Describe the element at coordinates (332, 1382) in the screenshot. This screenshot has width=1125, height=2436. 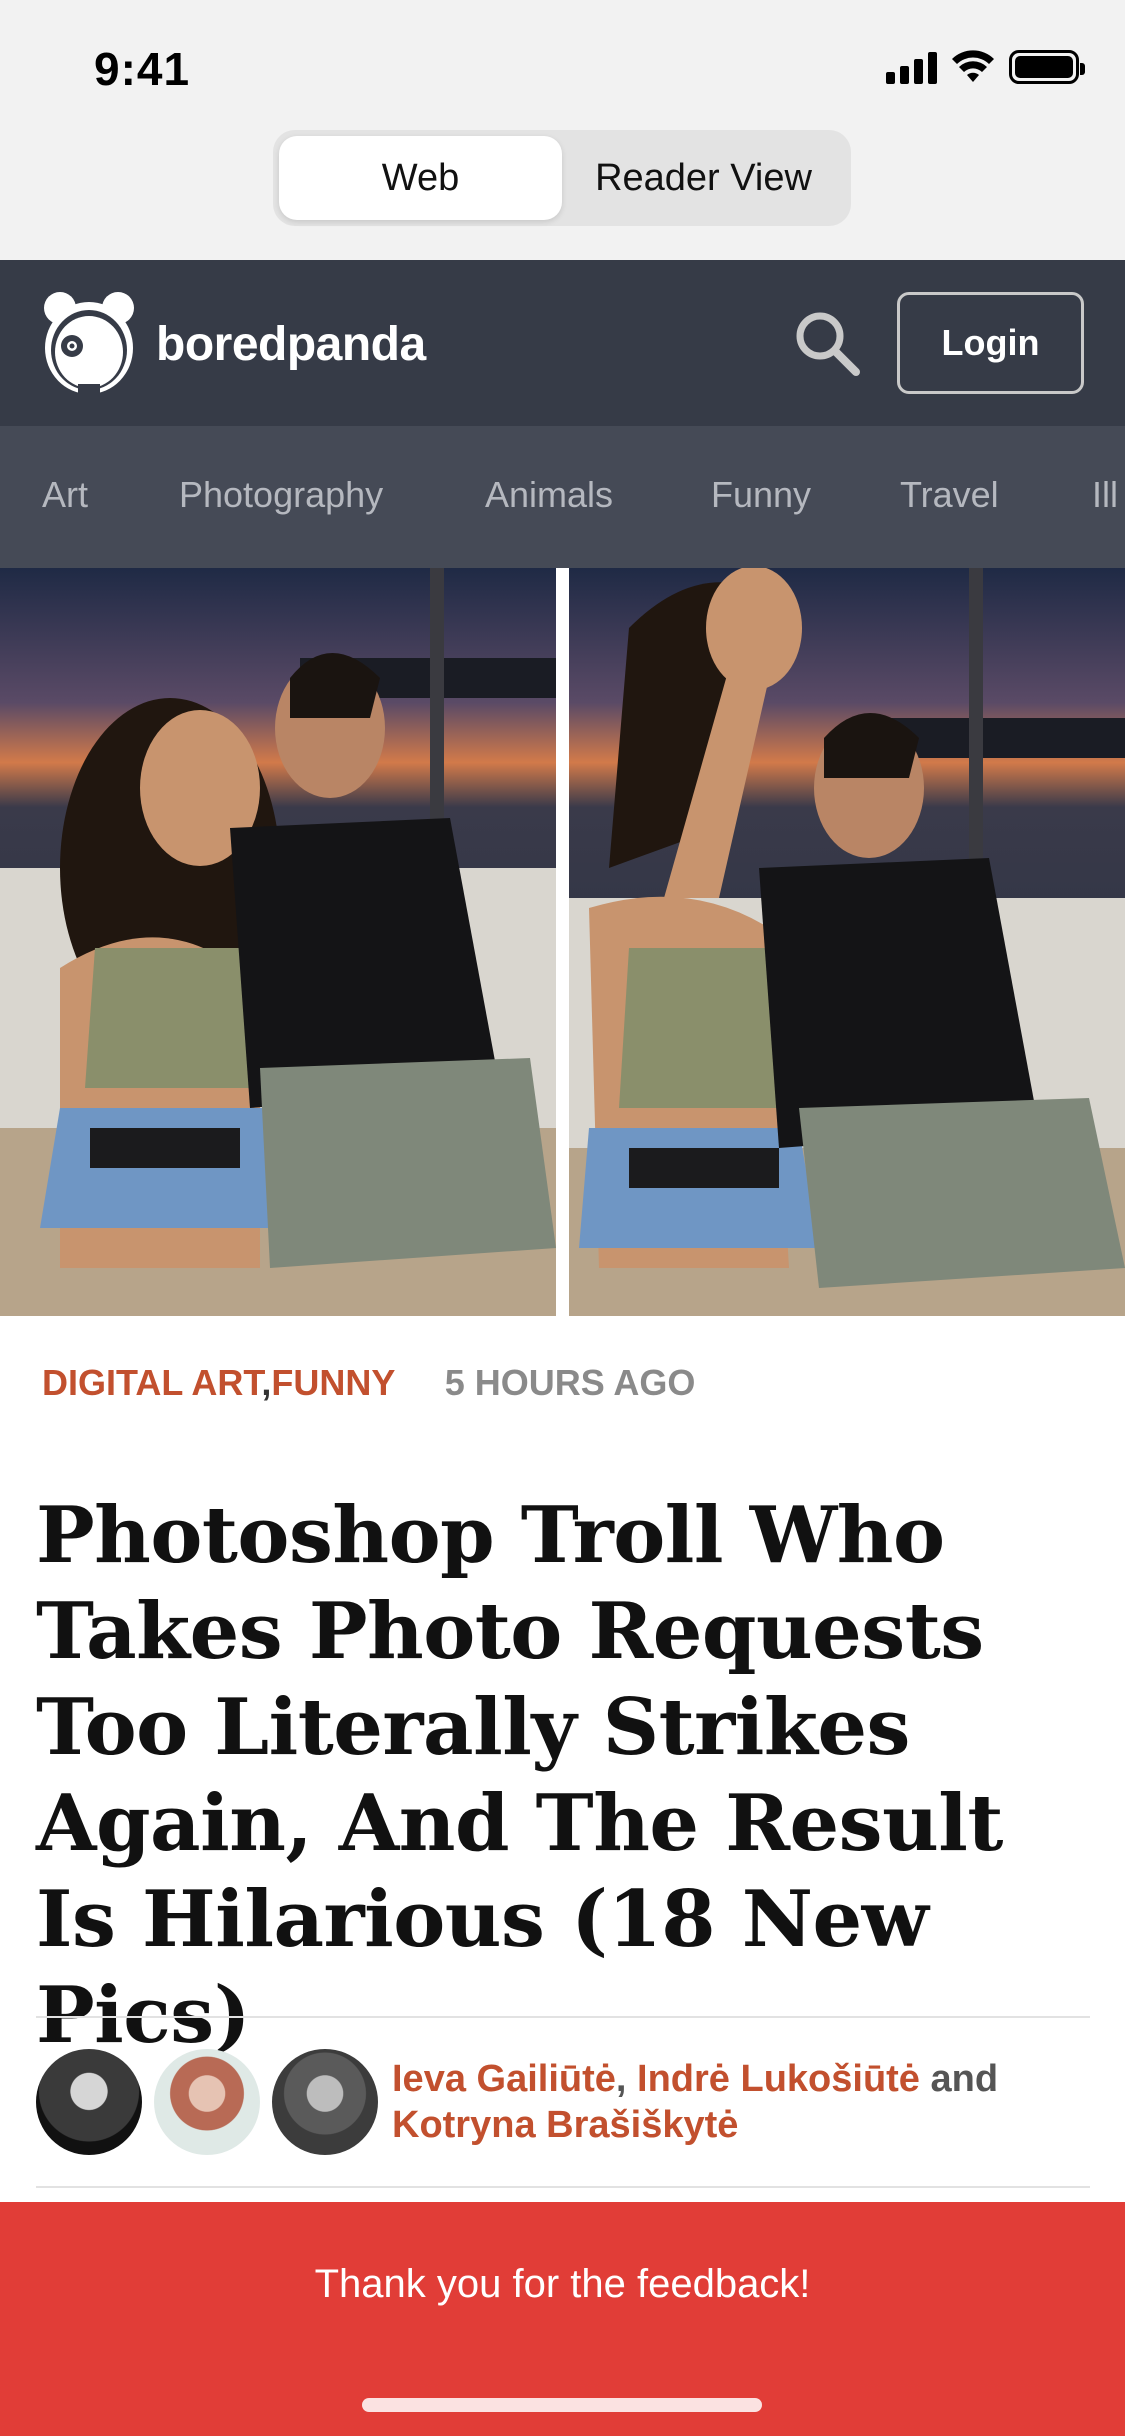
I see `tag-funny: FUNNY` at that location.